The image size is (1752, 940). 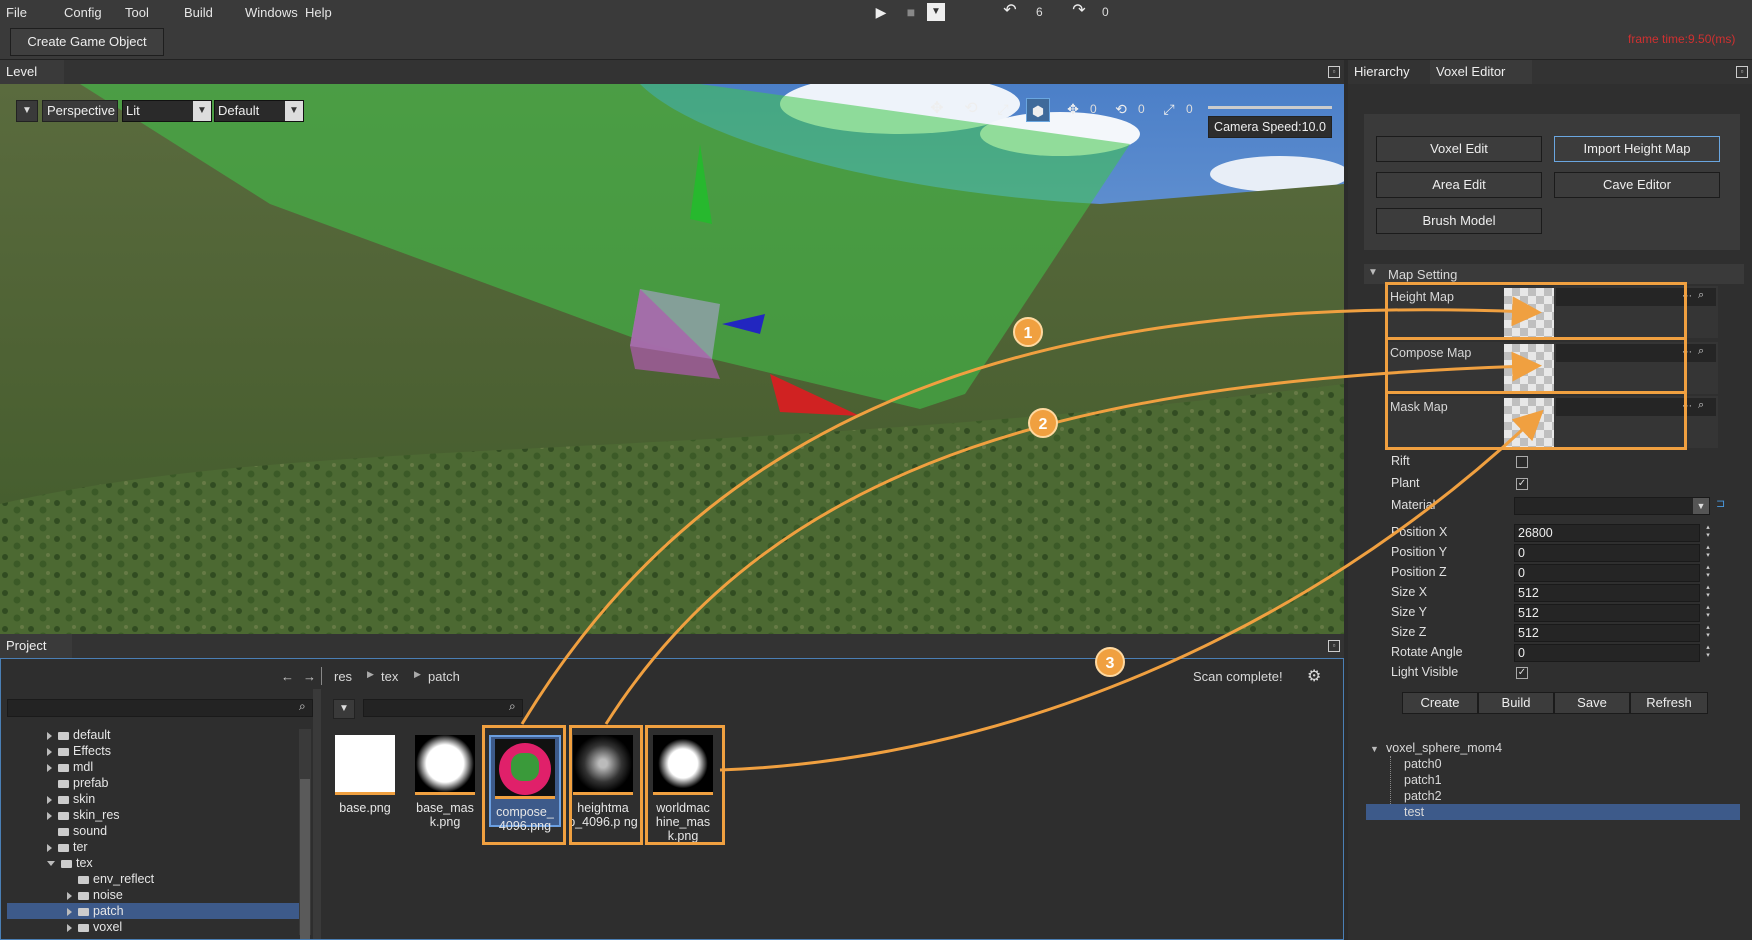 I want to click on tree-search-input, so click(x=160, y=708).